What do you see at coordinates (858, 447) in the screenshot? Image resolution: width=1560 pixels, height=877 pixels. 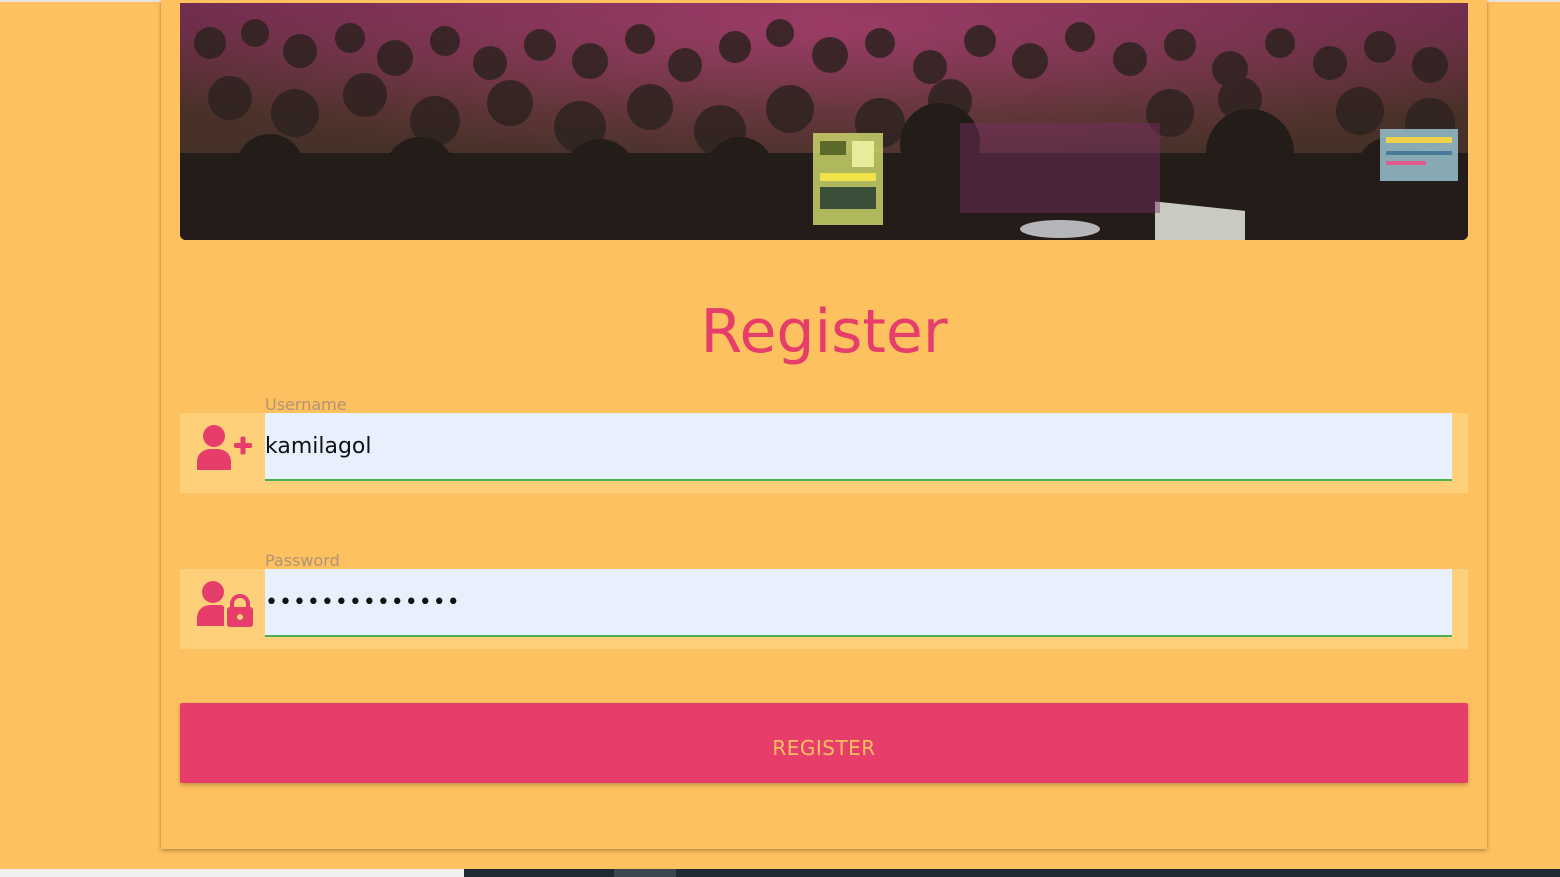 I see `username-input: kamilagol` at bounding box center [858, 447].